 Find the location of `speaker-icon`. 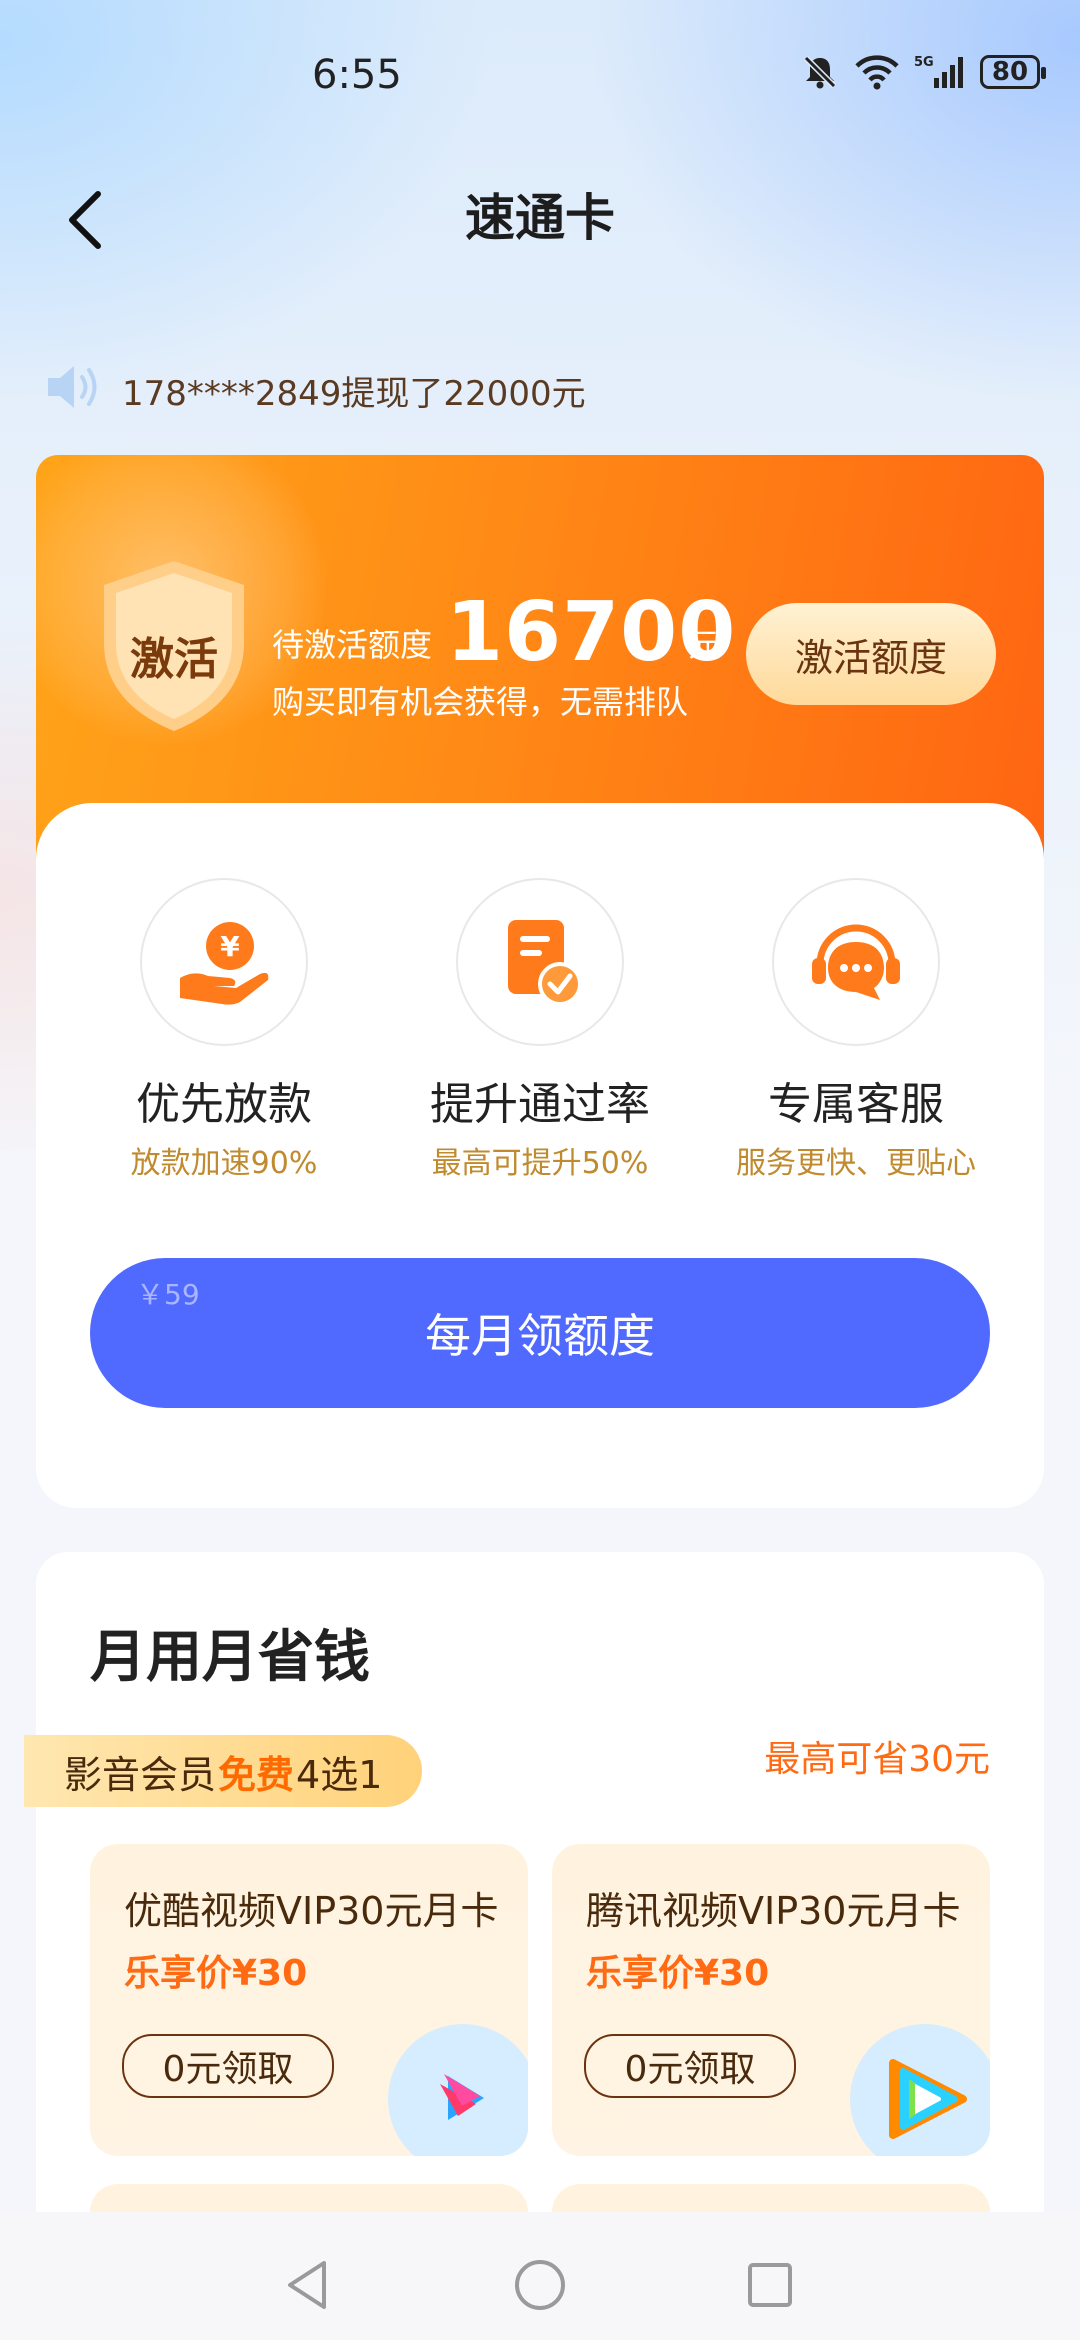

speaker-icon is located at coordinates (72, 387).